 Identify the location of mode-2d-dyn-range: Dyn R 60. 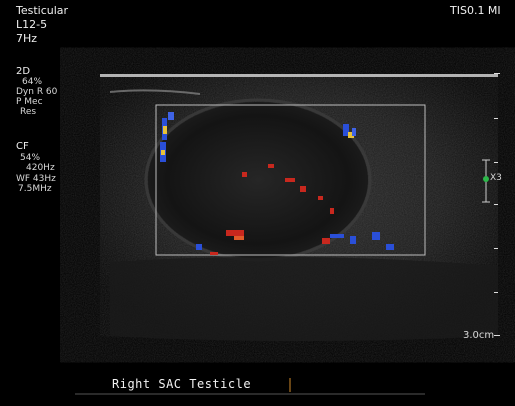
(37, 92).